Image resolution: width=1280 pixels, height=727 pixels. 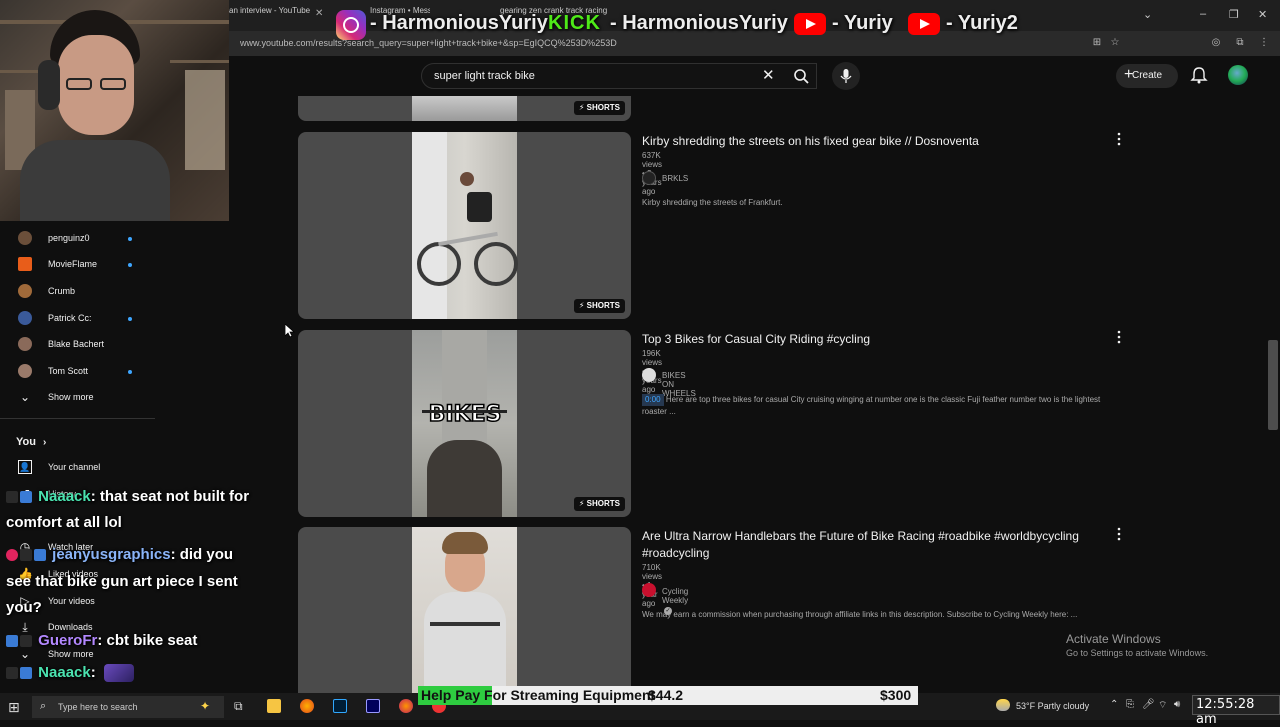 What do you see at coordinates (862, 23) in the screenshot?
I see `youtube-handle-1: - Yuriy` at bounding box center [862, 23].